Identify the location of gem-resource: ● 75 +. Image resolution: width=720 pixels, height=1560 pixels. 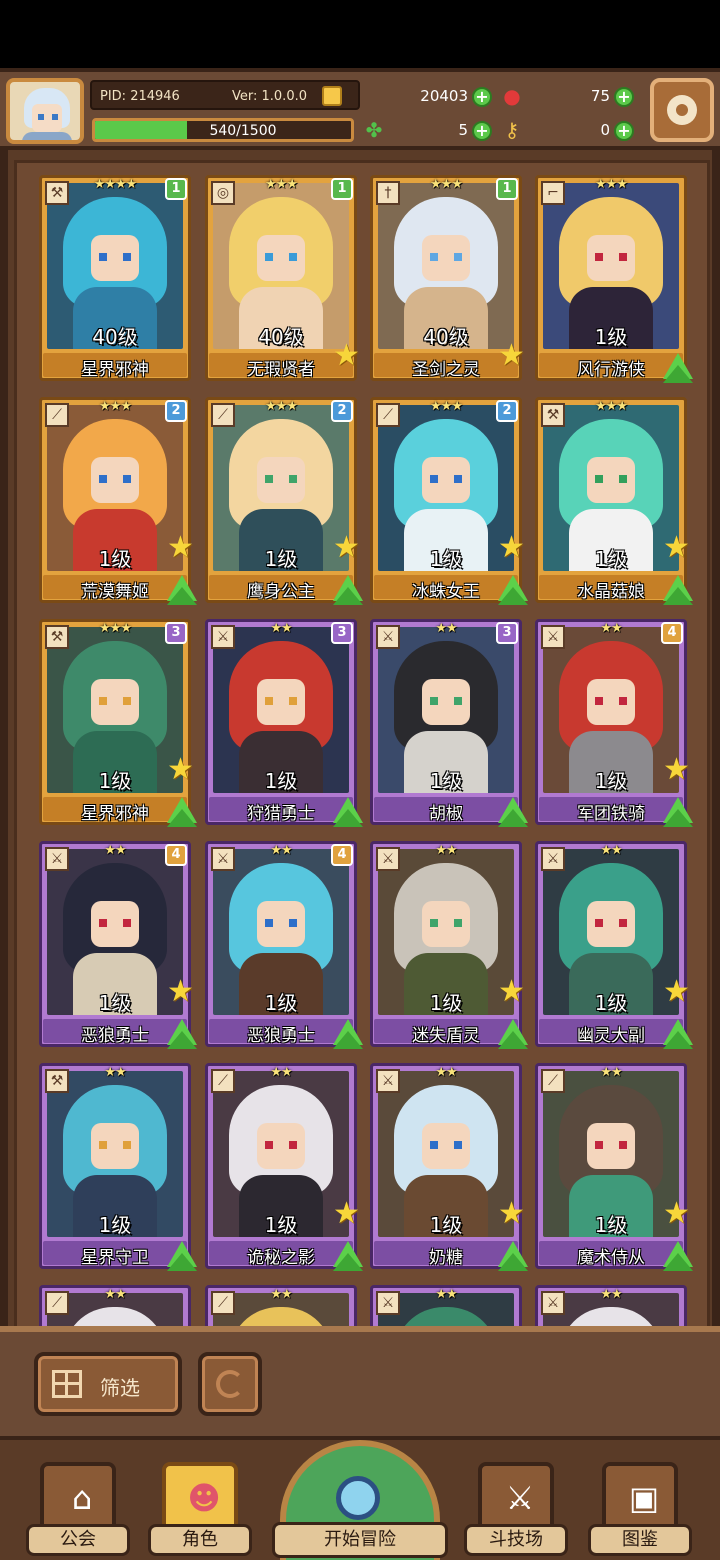
(568, 97).